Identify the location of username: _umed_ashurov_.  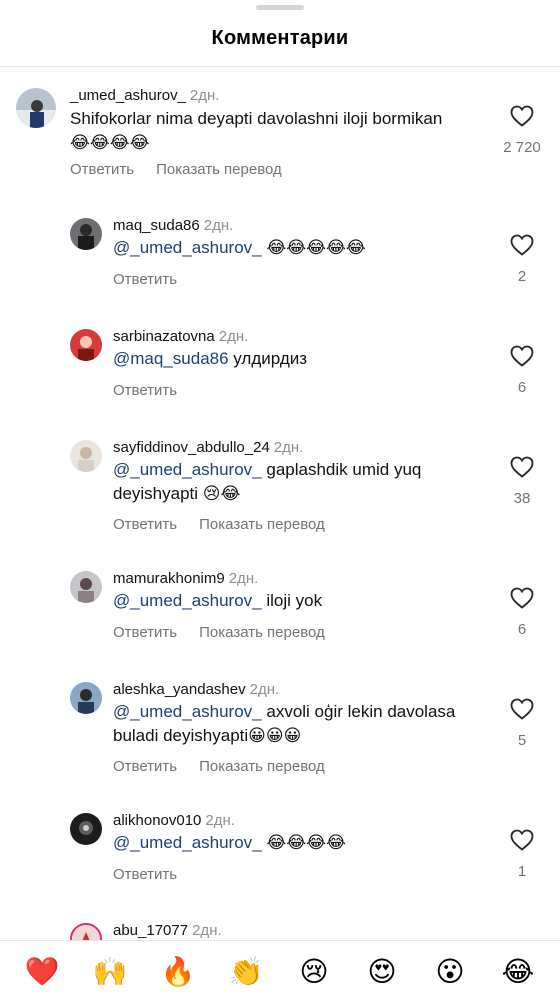
(128, 95).